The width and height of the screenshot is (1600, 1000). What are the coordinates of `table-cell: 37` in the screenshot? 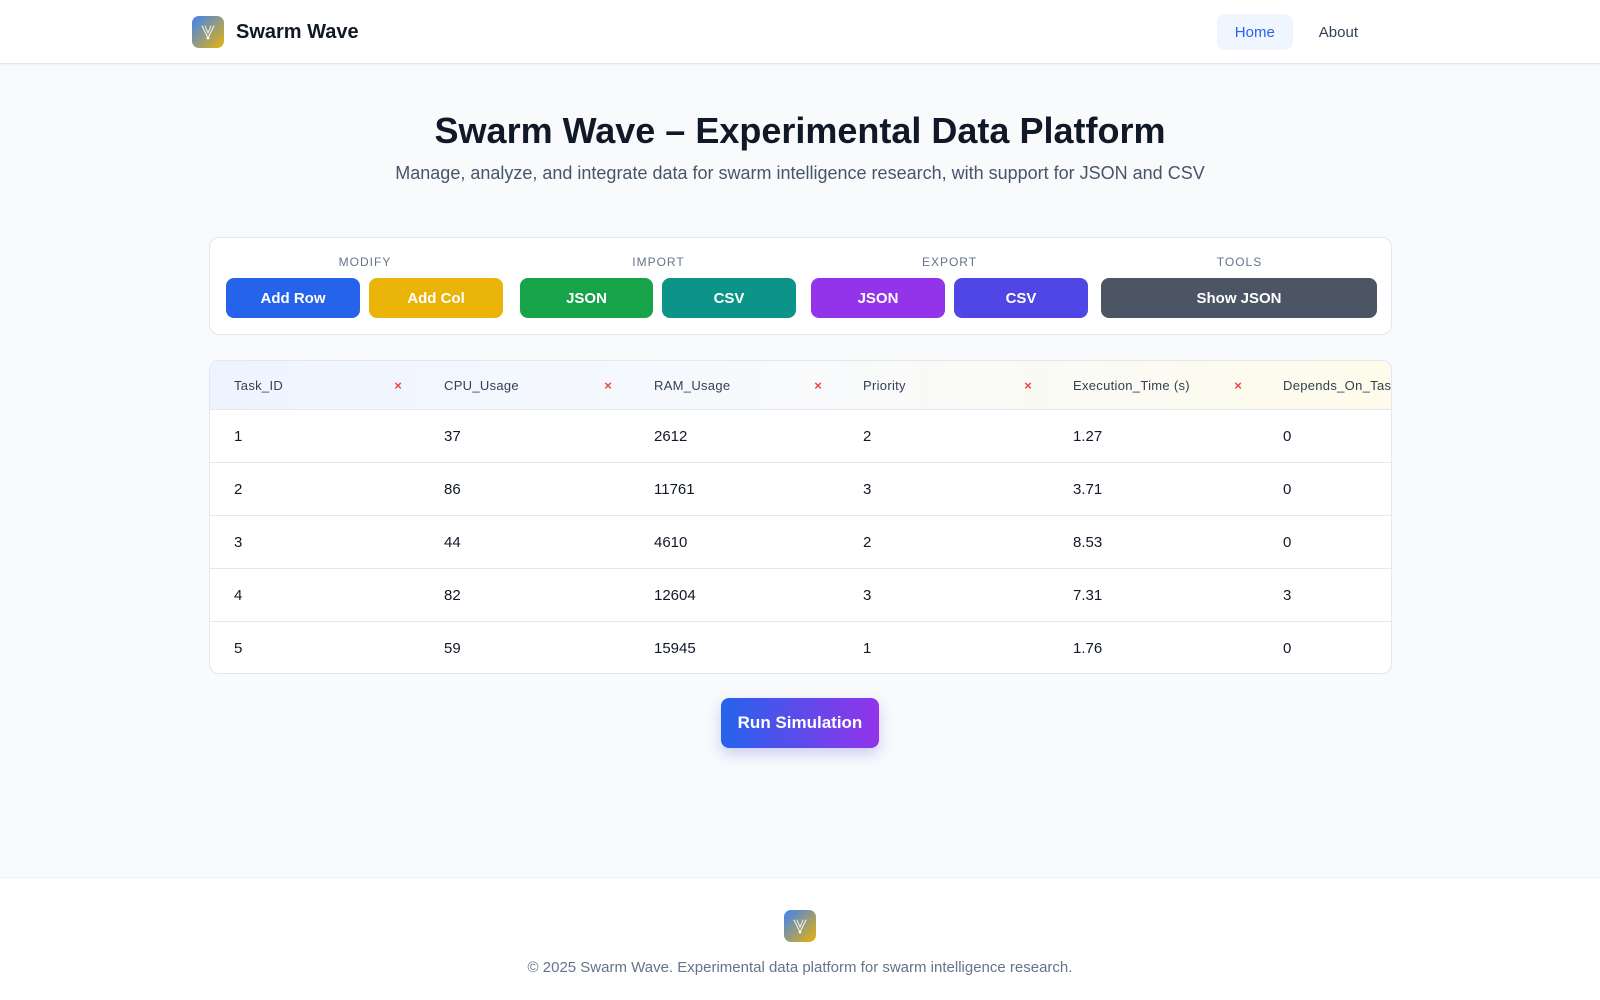 It's located at (452, 436).